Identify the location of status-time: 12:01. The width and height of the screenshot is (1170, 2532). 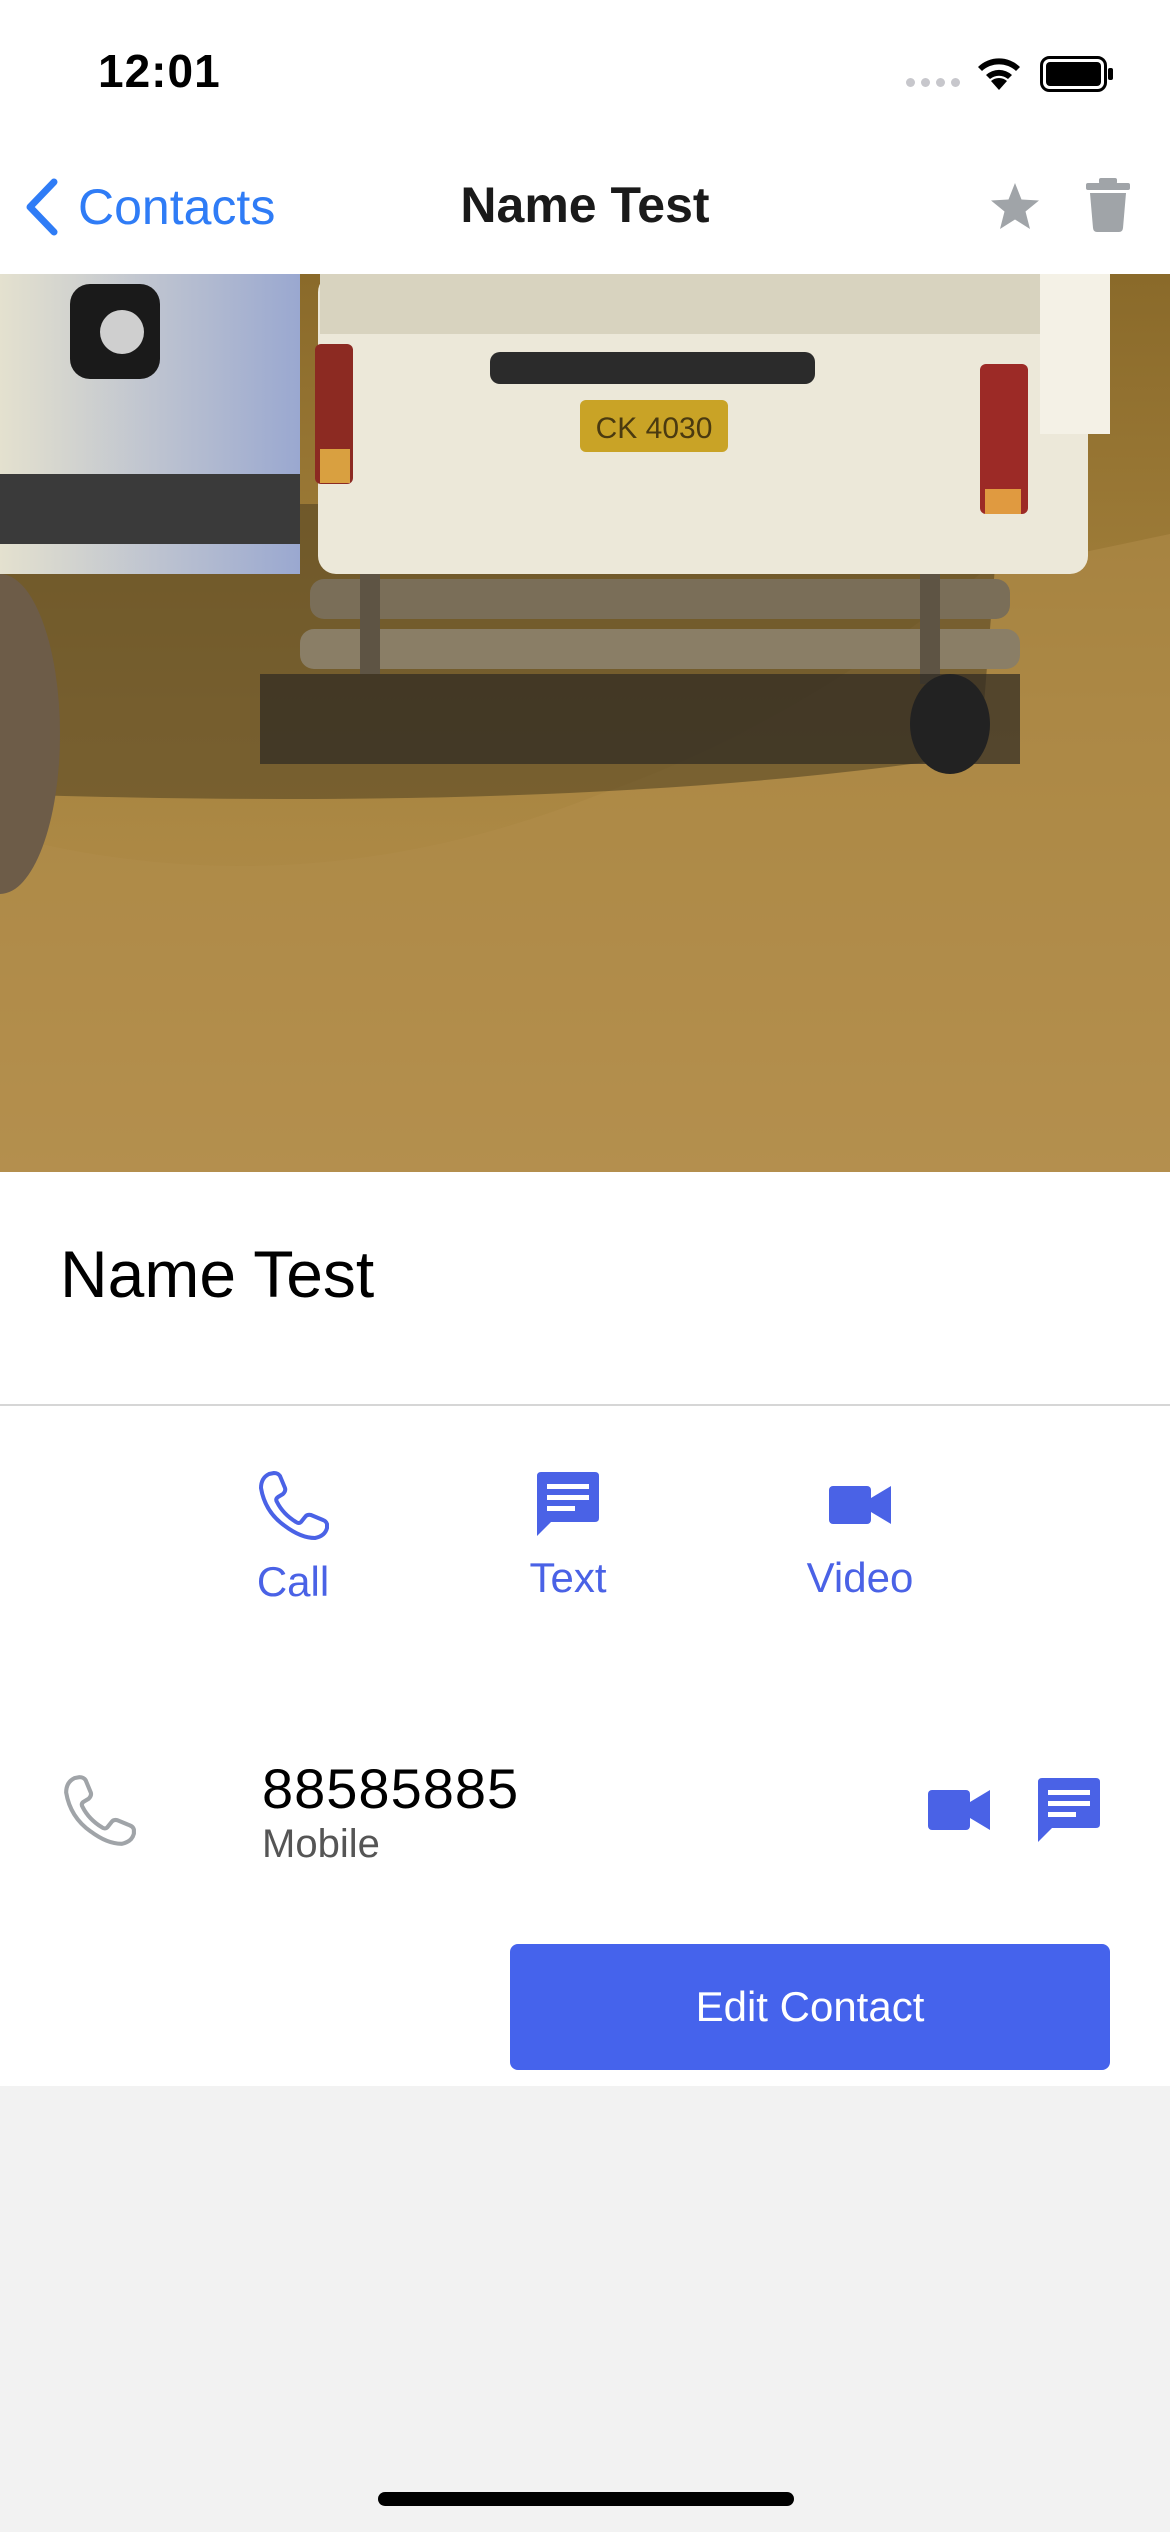
(159, 71).